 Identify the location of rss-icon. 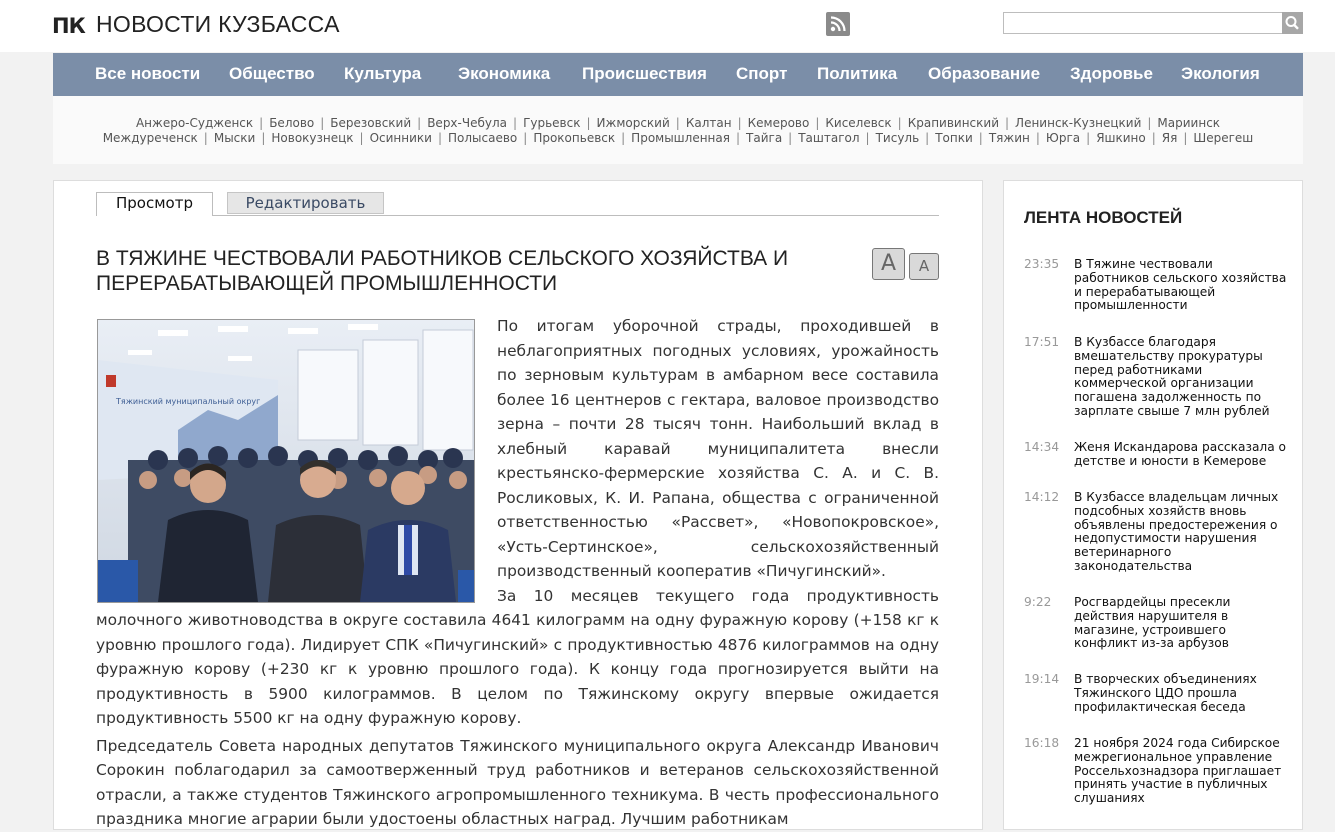
(838, 24).